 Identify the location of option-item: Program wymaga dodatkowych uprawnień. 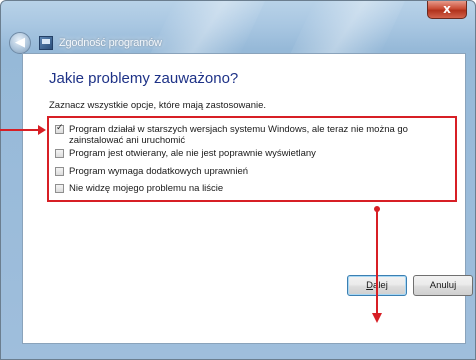
(257, 171).